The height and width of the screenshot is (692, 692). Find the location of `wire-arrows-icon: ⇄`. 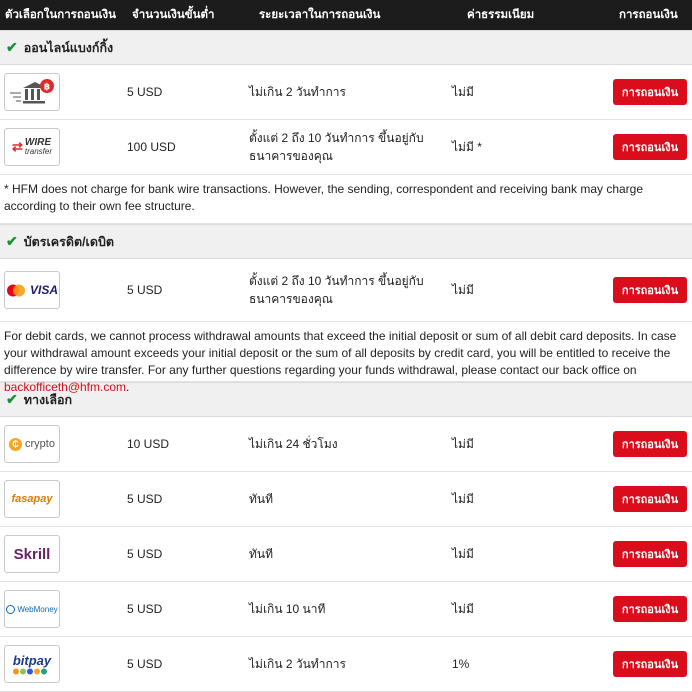

wire-arrows-icon: ⇄ is located at coordinates (17, 146).